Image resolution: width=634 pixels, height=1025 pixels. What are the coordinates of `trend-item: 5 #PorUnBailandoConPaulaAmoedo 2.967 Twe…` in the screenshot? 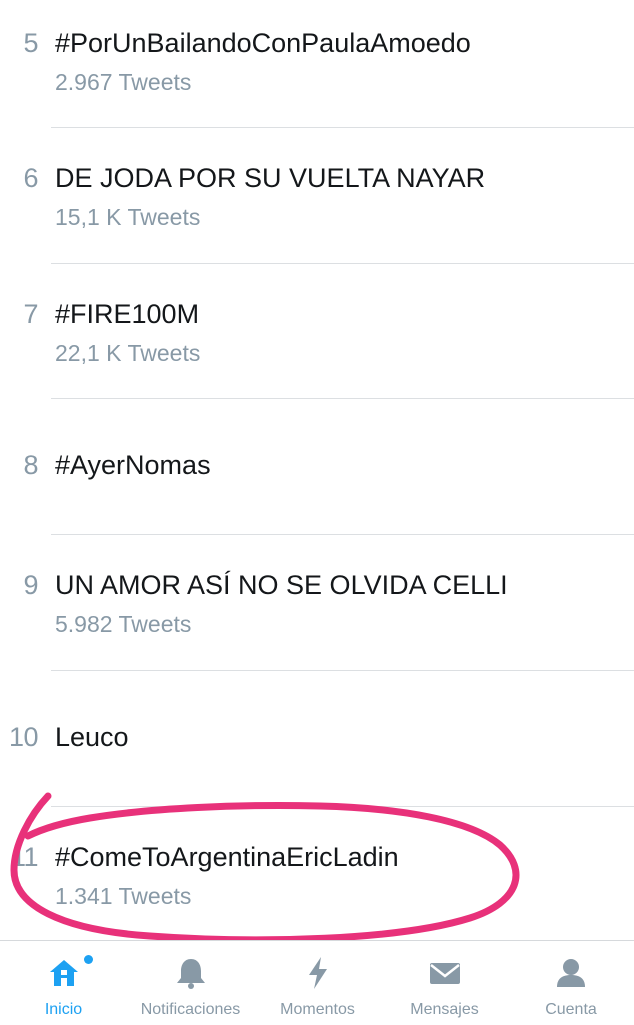 It's located at (317, 95).